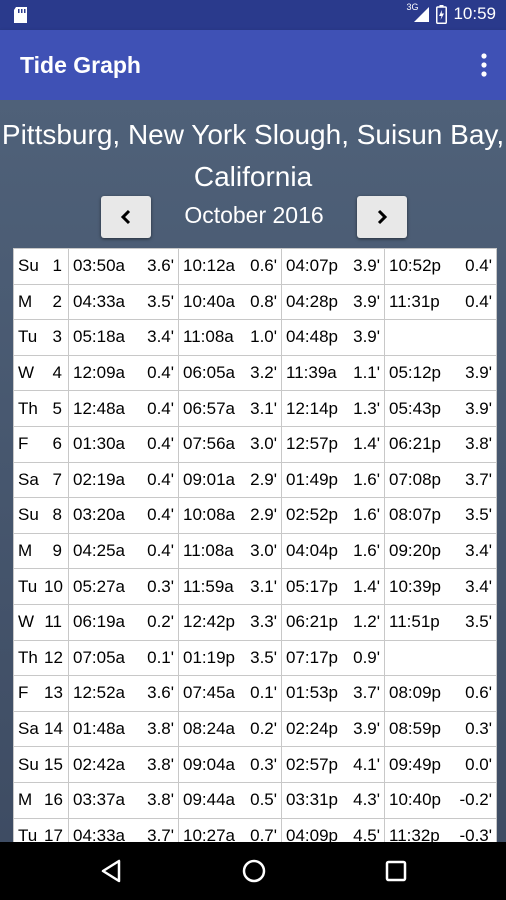 The image size is (506, 900). I want to click on tide-height: 0.1', so click(160, 657).